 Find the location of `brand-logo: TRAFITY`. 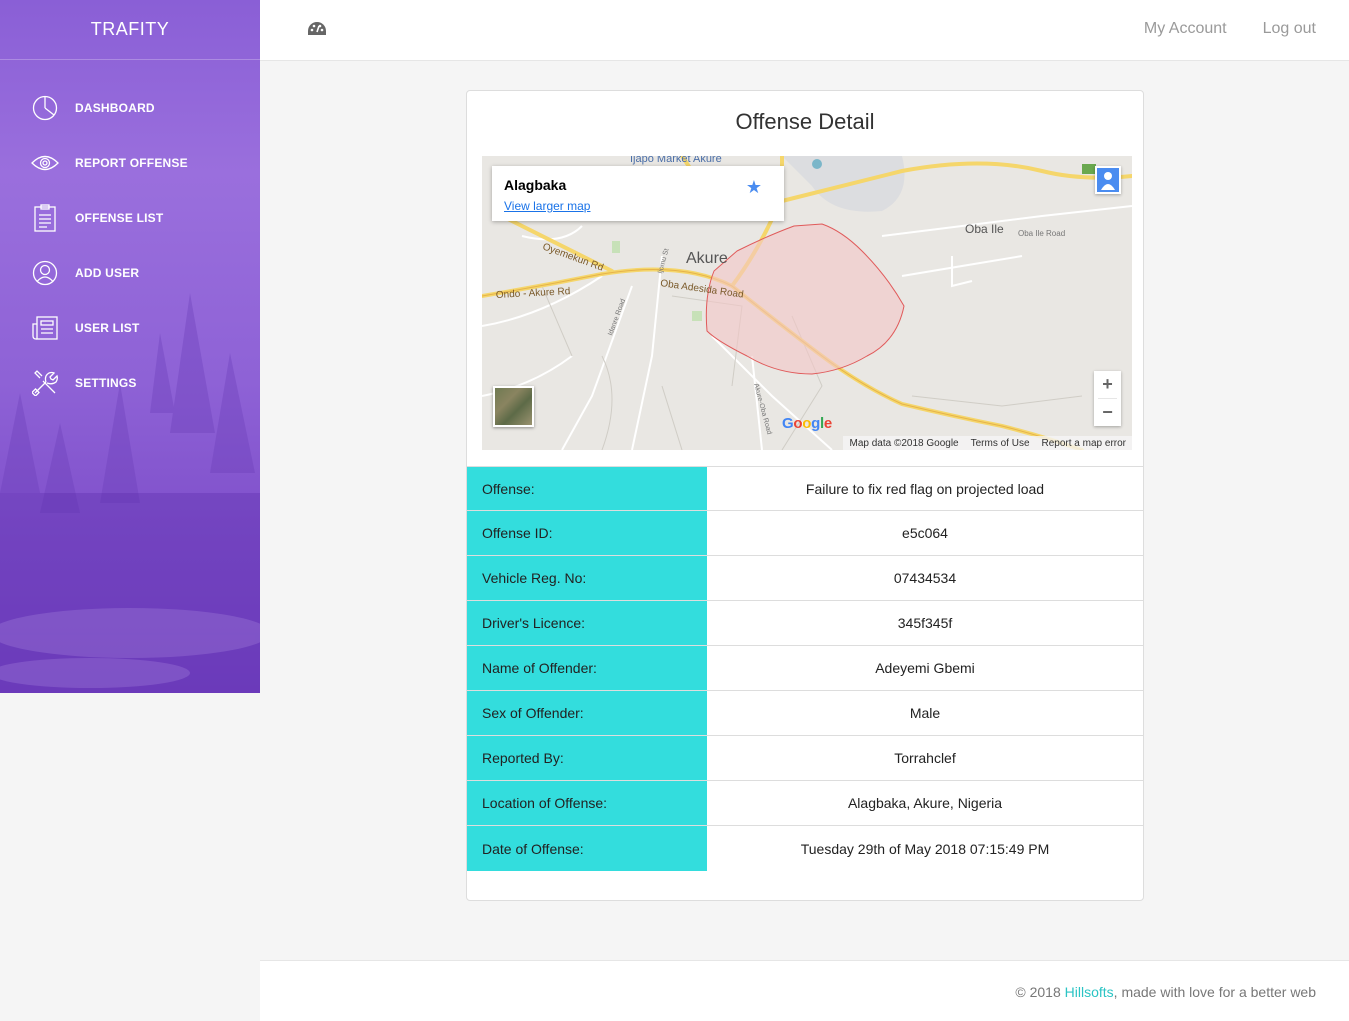

brand-logo: TRAFITY is located at coordinates (130, 30).